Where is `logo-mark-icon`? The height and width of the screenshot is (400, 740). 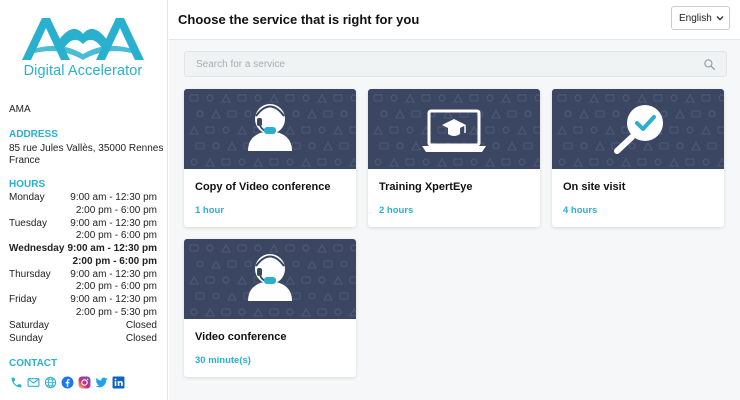 logo-mark-icon is located at coordinates (83, 39).